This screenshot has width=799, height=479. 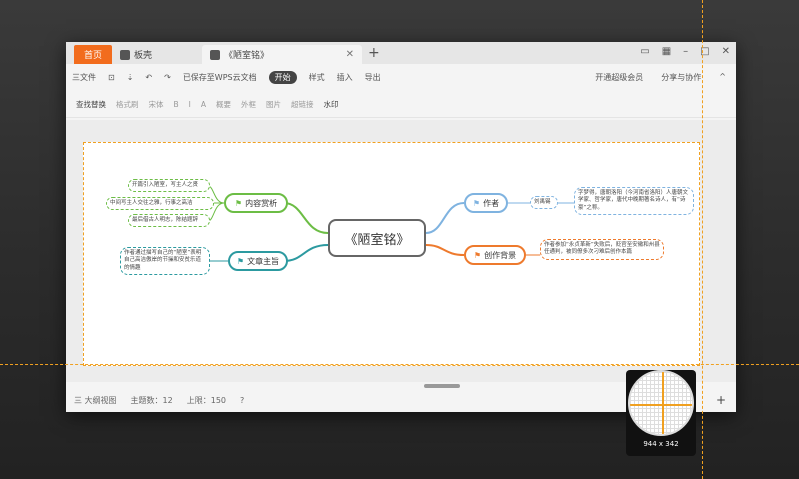 What do you see at coordinates (602, 249) in the screenshot?
I see `leaf-background-1: 作者参加“永贞革新”失败后，贬官至安徽和州县任通判，被同僚多次刁难后创作本篇` at bounding box center [602, 249].